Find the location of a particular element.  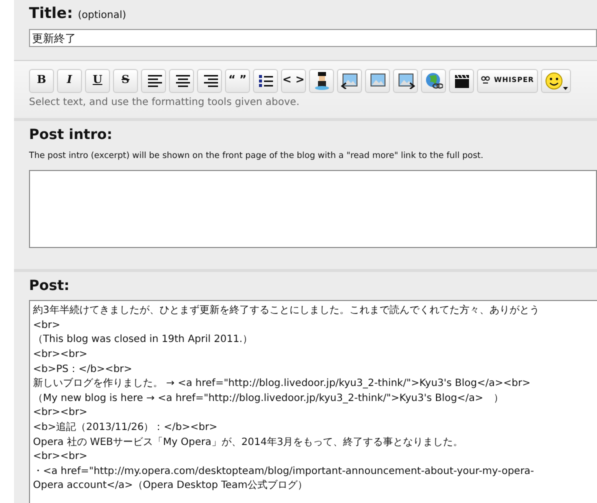

align-right-icon is located at coordinates (210, 81).